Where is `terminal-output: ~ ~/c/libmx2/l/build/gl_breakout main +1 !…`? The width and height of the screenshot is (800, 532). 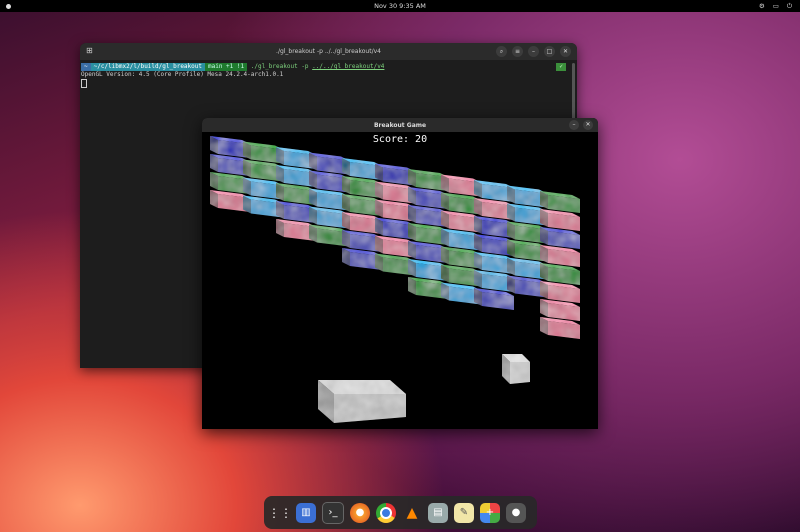
terminal-output: ~ ~/c/libmx2/l/build/gl_breakout main +1 !… is located at coordinates (328, 75).